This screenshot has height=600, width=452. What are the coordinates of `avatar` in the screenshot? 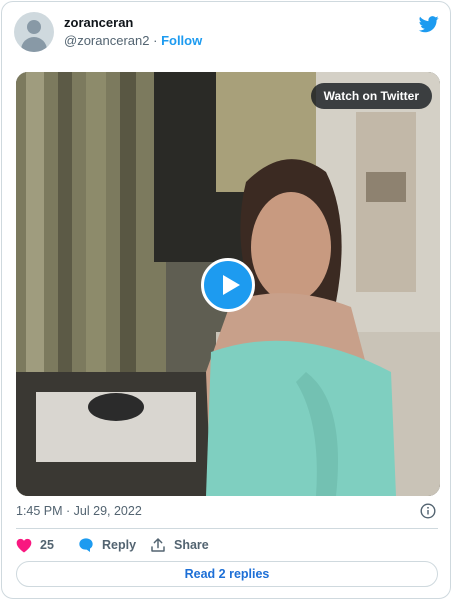 It's located at (34, 32).